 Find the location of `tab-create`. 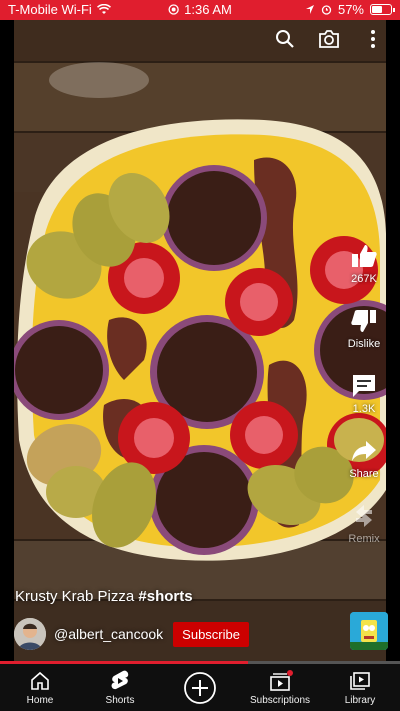

tab-create is located at coordinates (200, 687).